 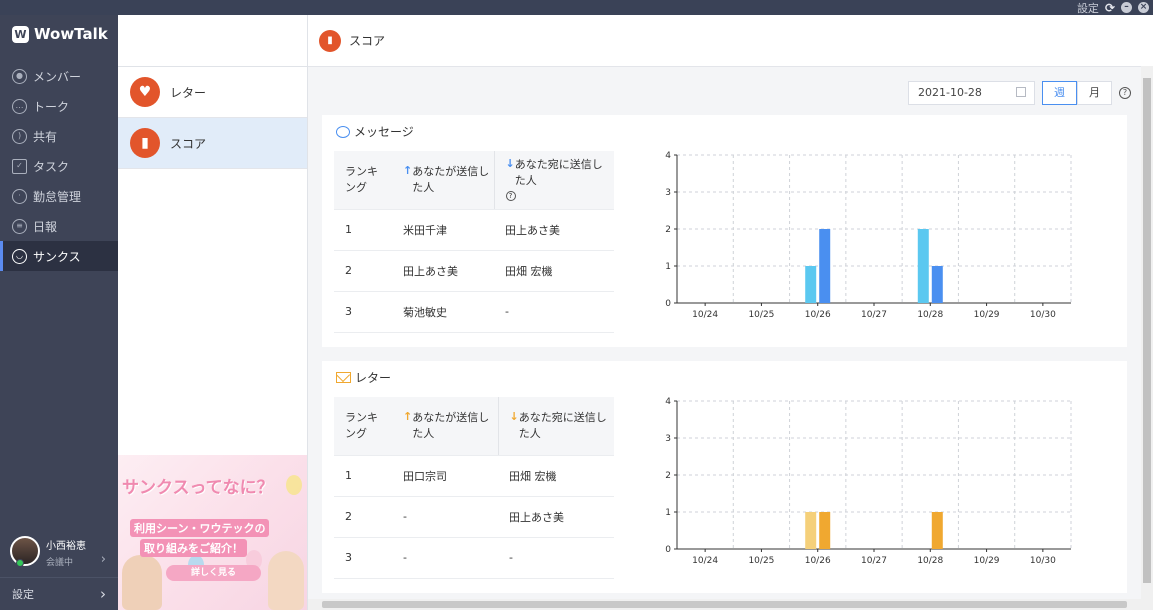 What do you see at coordinates (45, 136) in the screenshot?
I see `sidebar-item-label: 共有` at bounding box center [45, 136].